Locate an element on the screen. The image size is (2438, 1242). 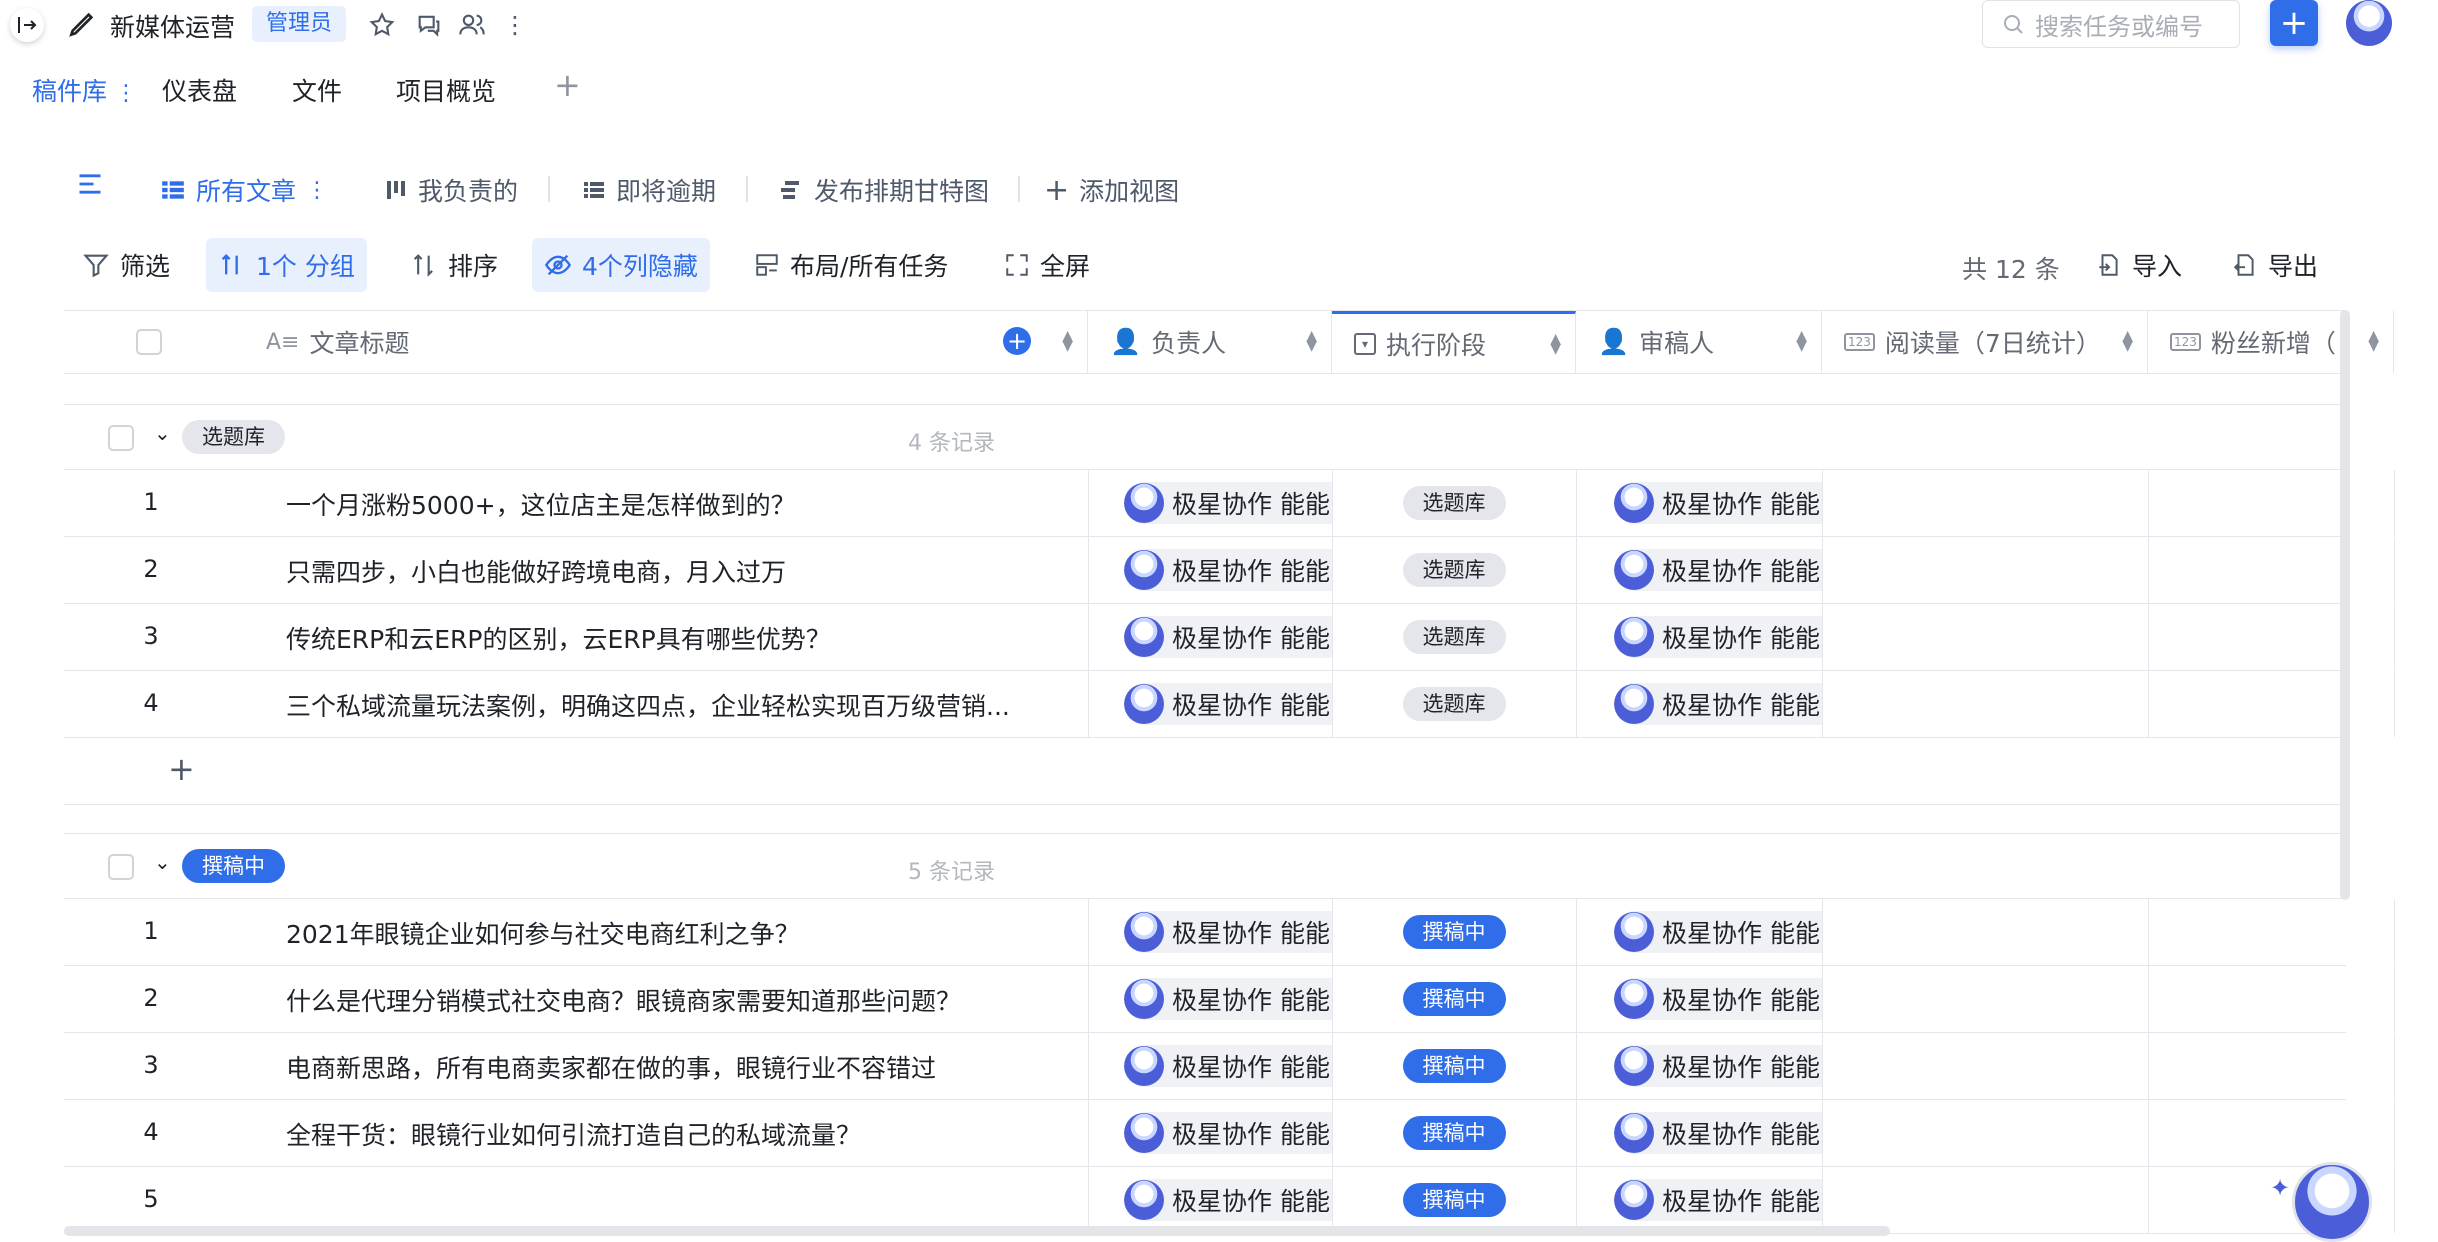
vertical-scrollbar is located at coordinates (2345, 605).